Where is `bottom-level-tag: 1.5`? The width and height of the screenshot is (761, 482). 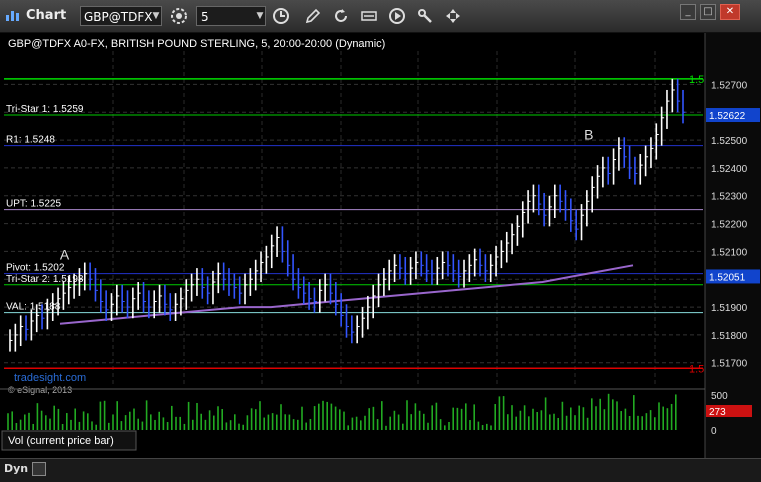 bottom-level-tag: 1.5 is located at coordinates (696, 369).